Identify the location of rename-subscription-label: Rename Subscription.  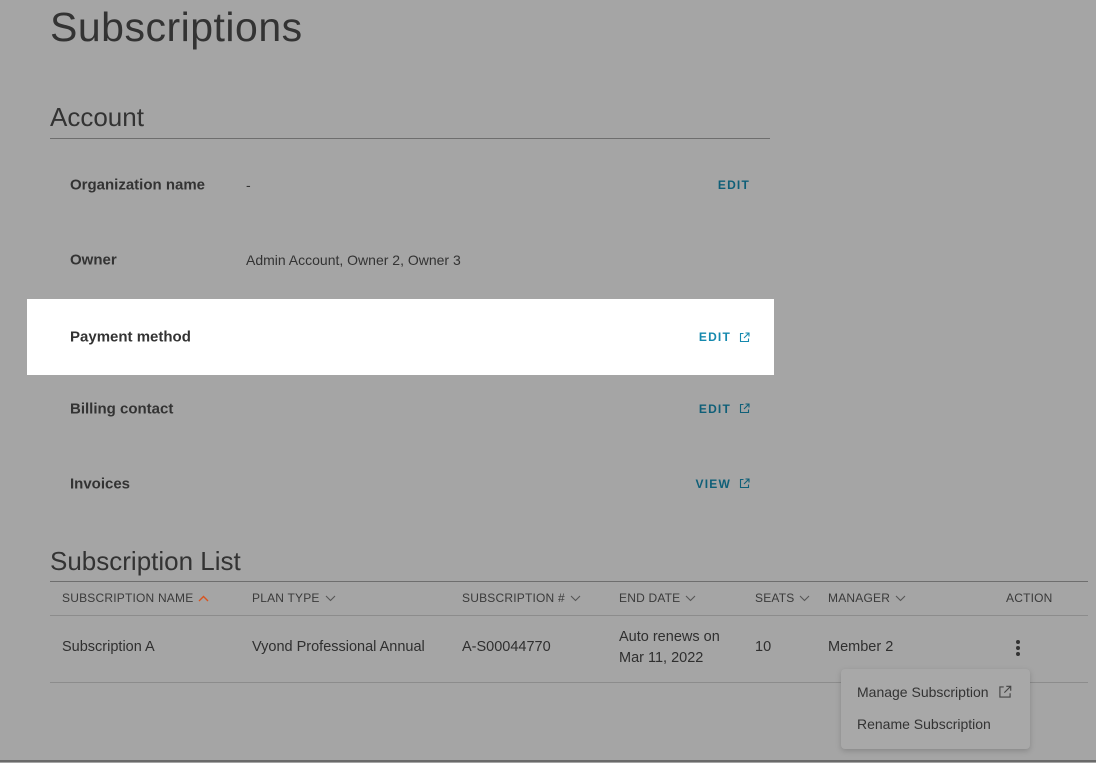
(924, 724).